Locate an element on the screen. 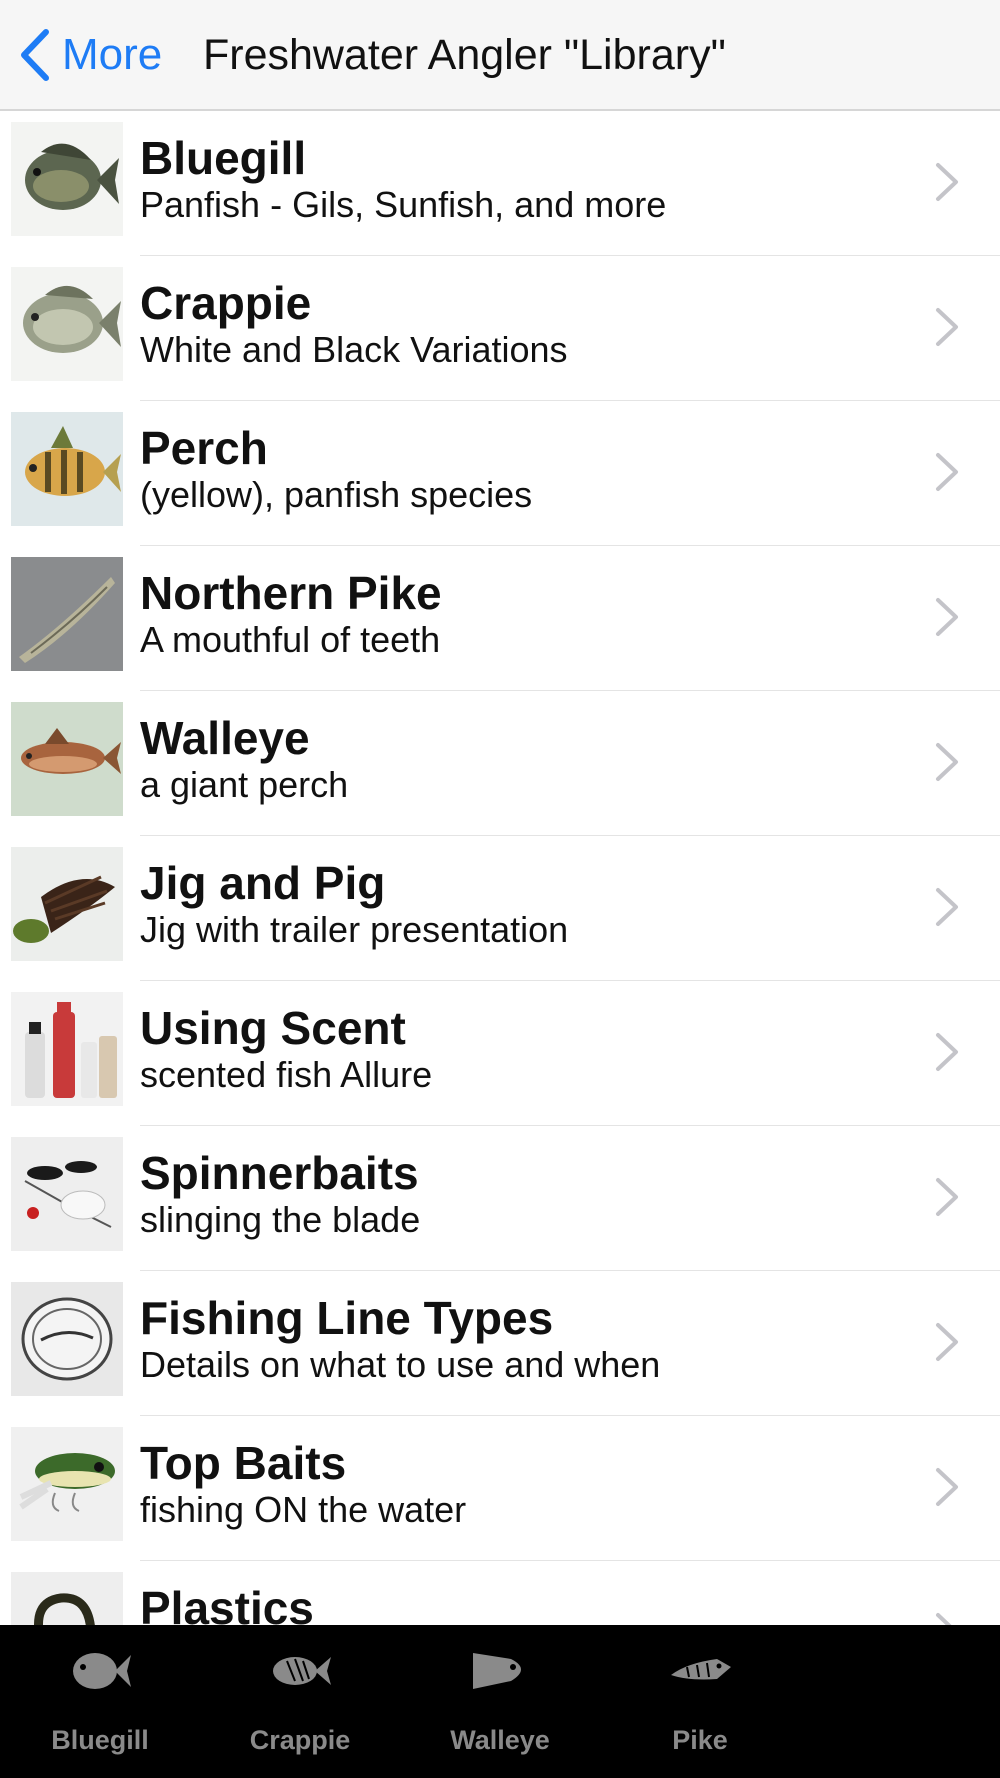  item-subtitle: a giant perch is located at coordinates (244, 784).